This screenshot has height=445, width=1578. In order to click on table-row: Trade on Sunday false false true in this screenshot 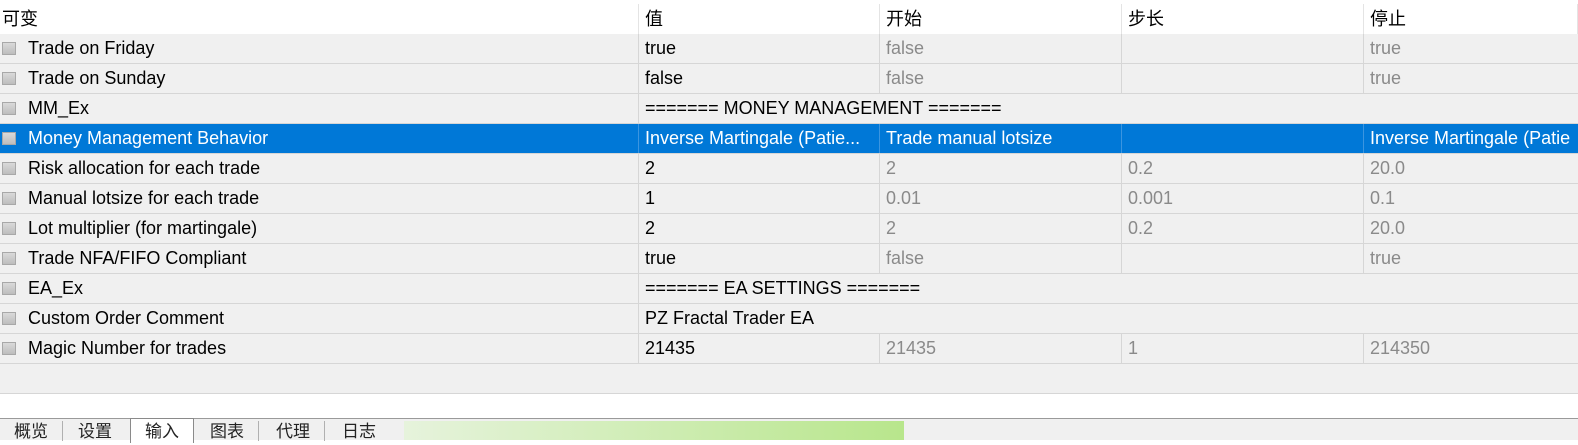, I will do `click(789, 79)`.